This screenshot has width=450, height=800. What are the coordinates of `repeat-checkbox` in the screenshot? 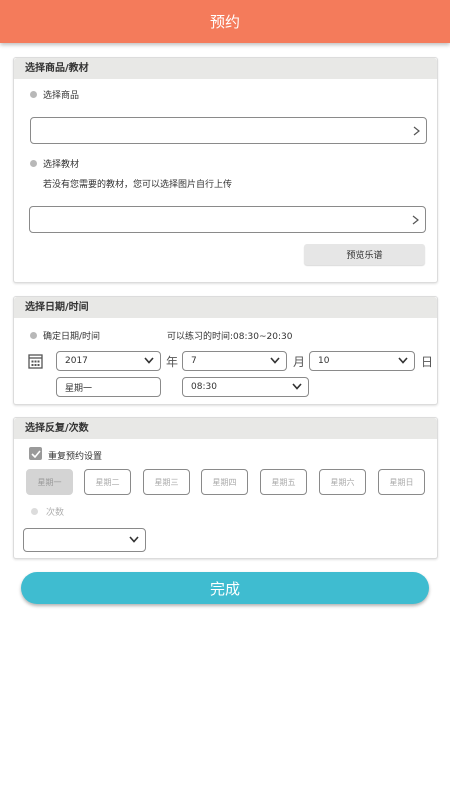 It's located at (35, 453).